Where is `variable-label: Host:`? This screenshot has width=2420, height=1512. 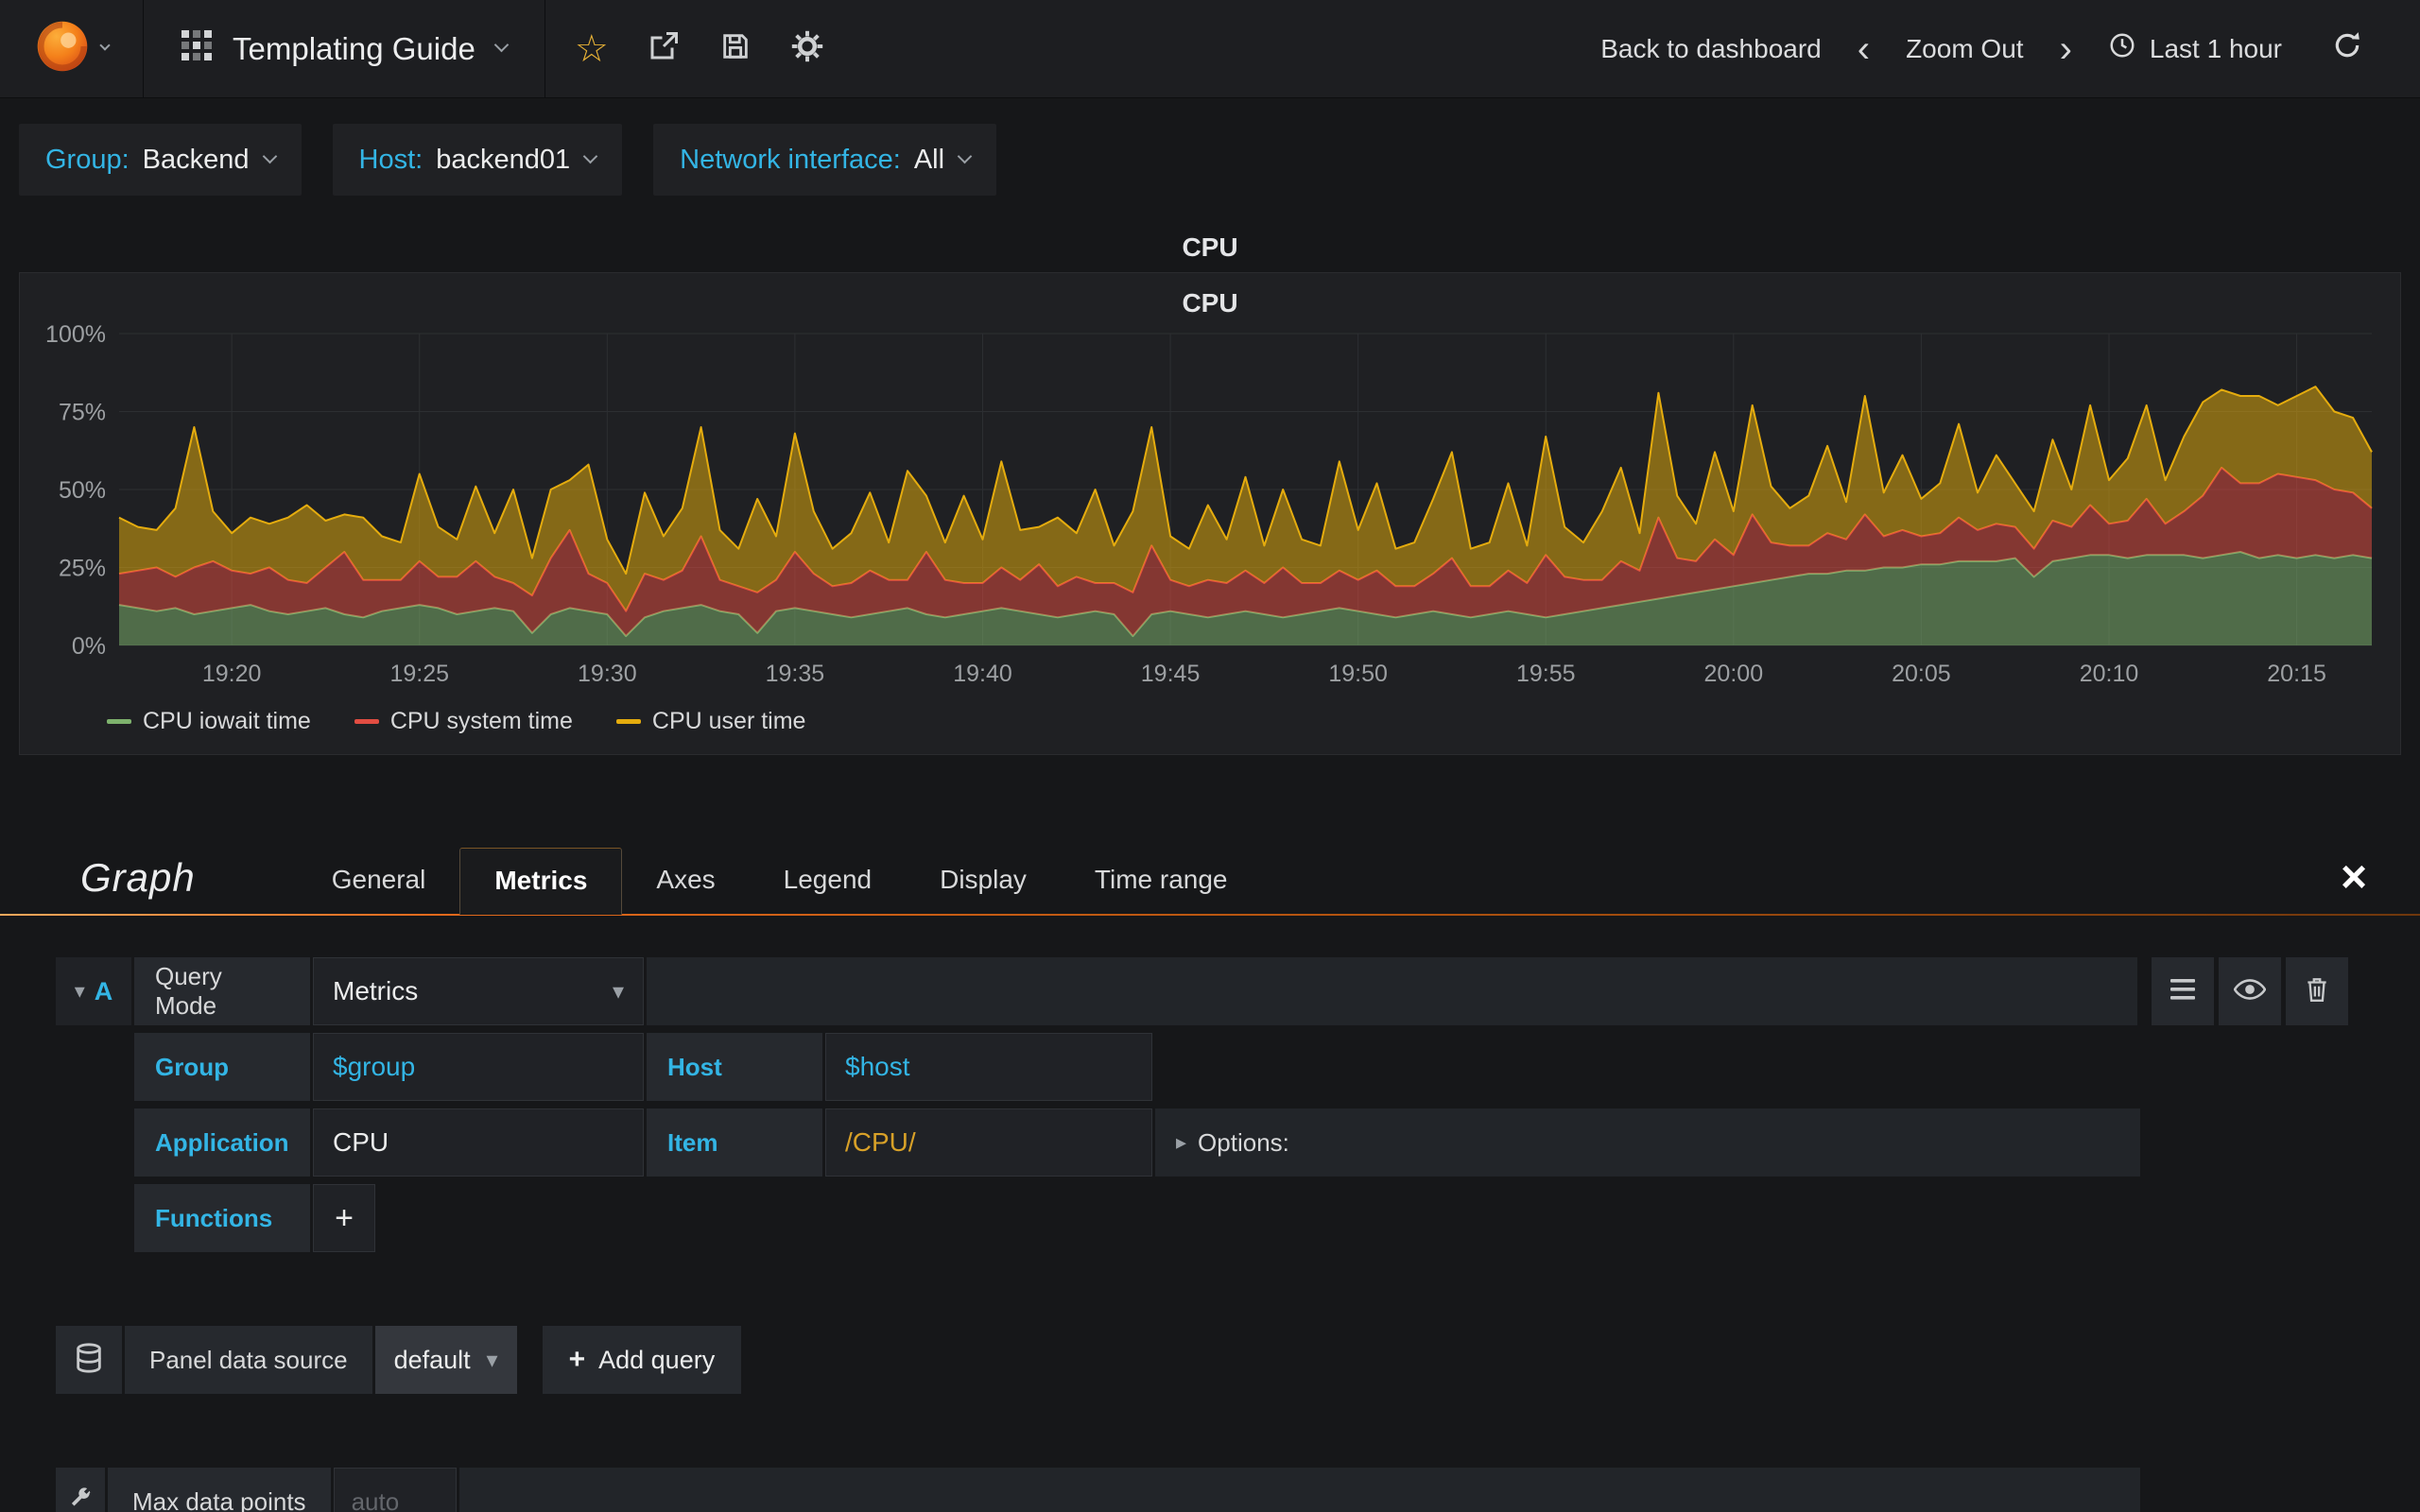
variable-label: Host: is located at coordinates (391, 159).